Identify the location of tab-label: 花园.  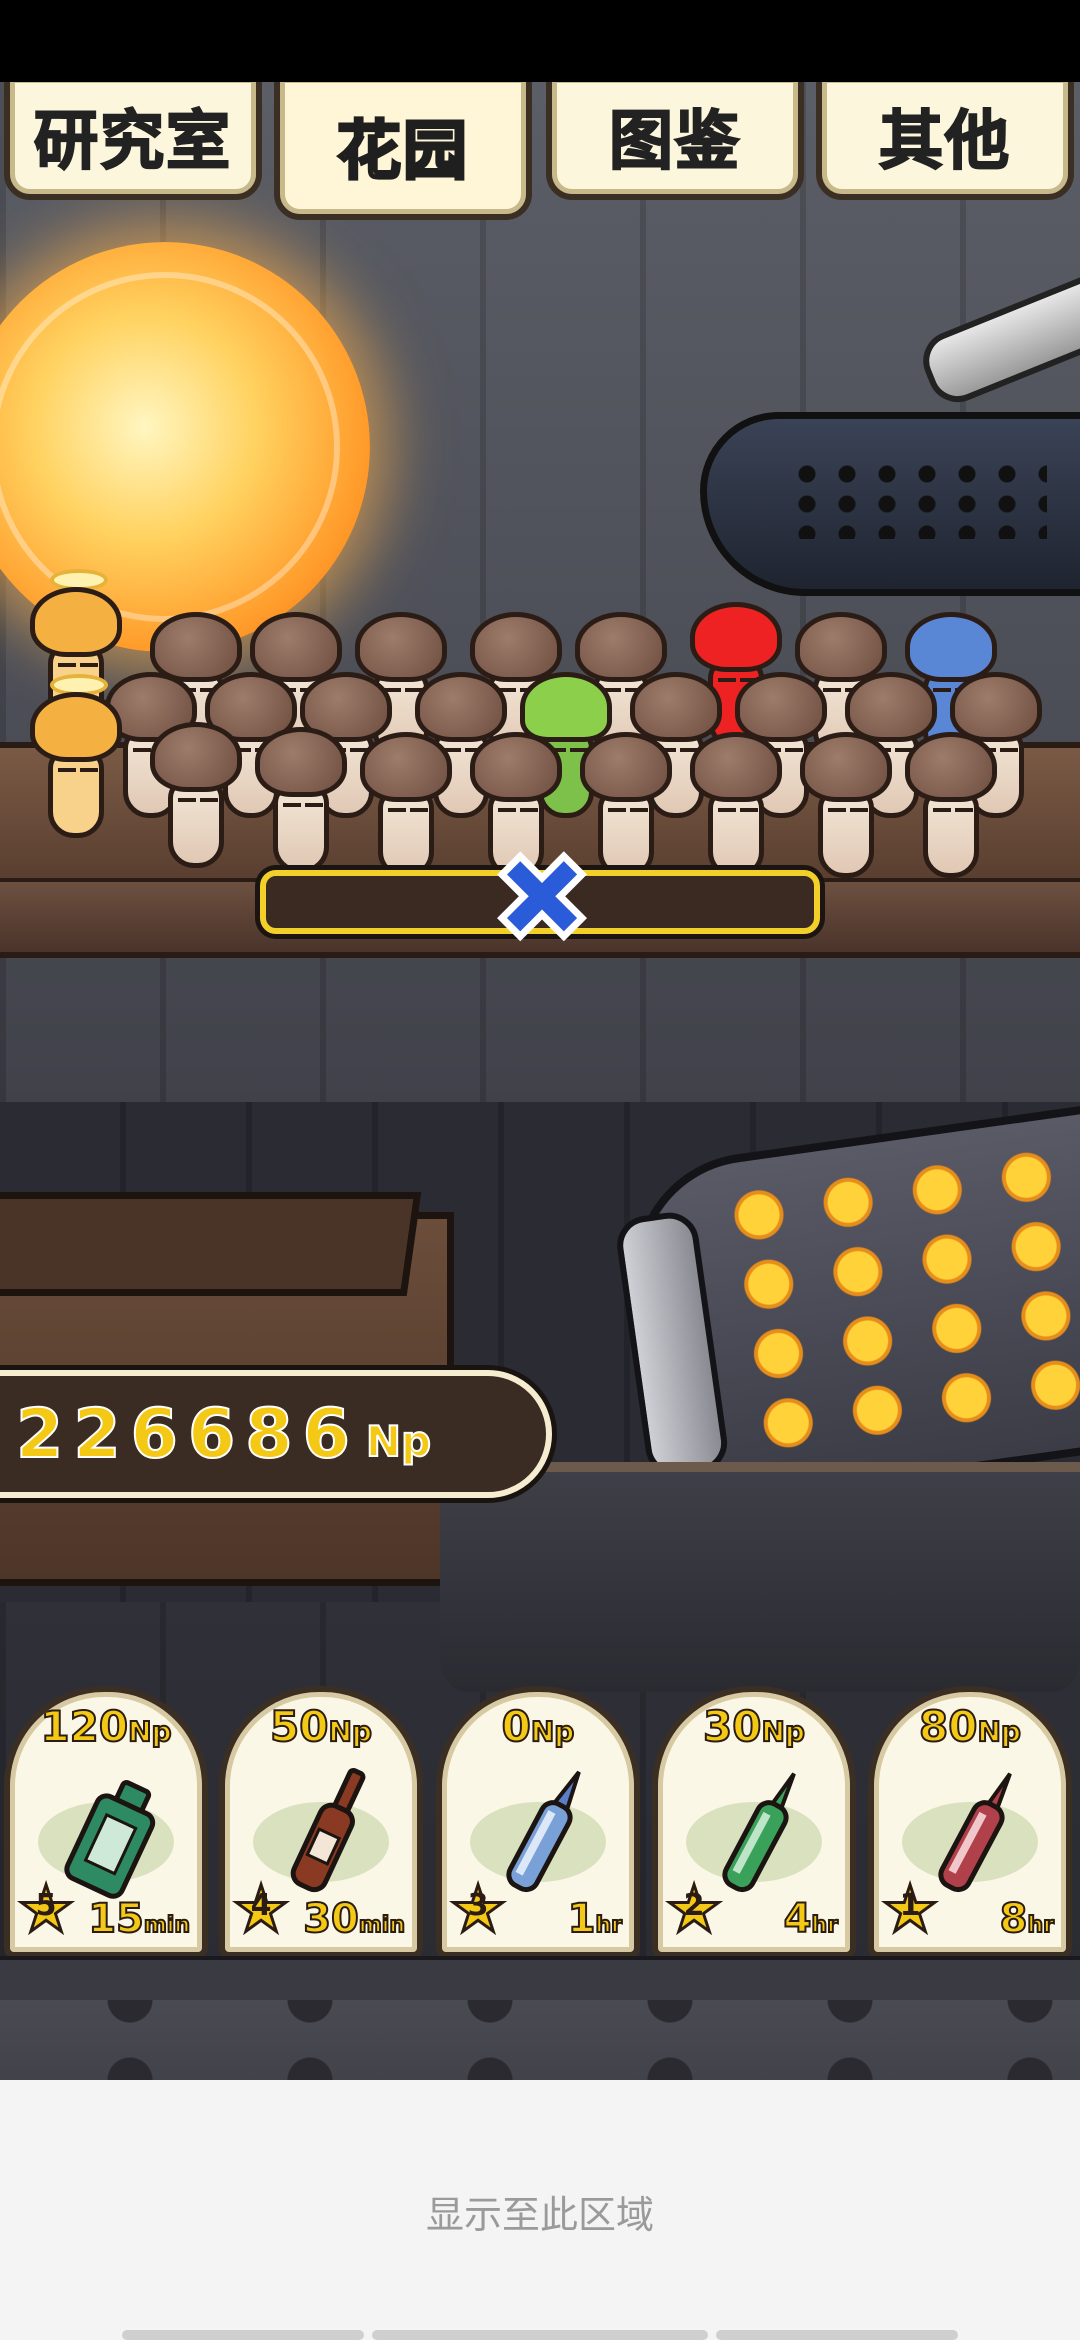
(402, 152).